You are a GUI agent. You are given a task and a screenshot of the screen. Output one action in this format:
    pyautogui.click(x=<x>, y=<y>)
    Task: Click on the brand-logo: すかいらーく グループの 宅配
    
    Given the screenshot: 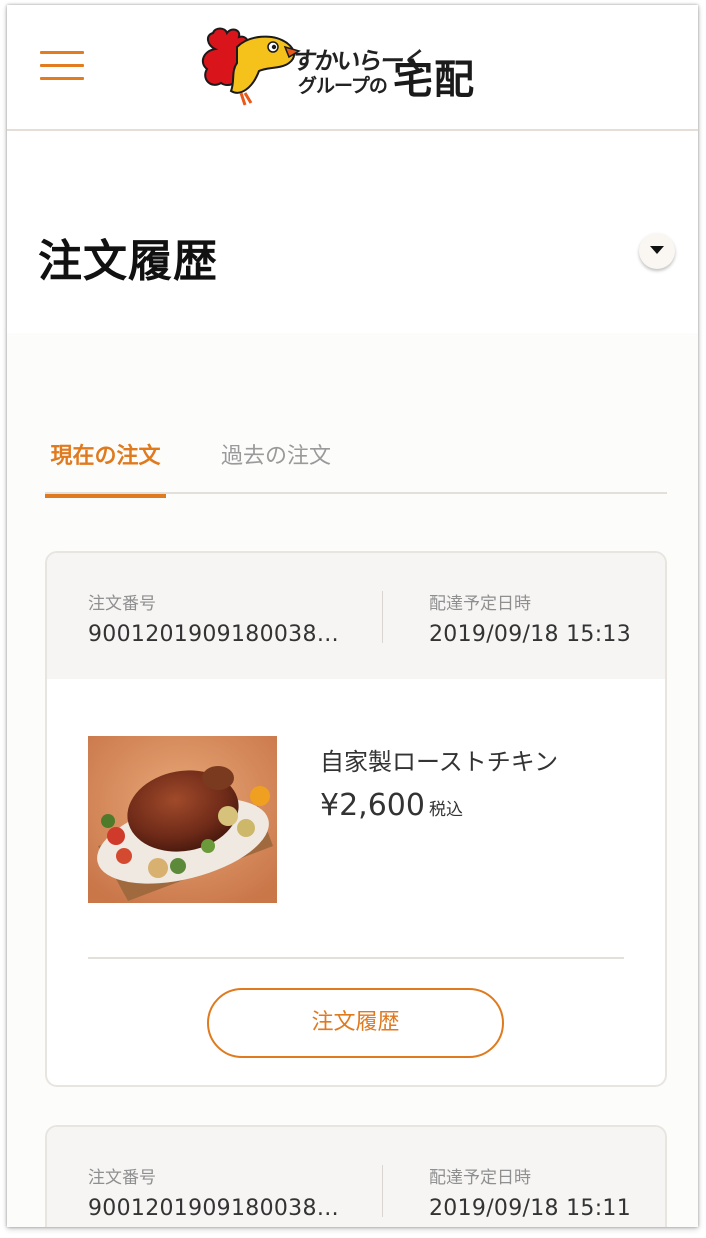 What is the action you would take?
    pyautogui.click(x=351, y=68)
    